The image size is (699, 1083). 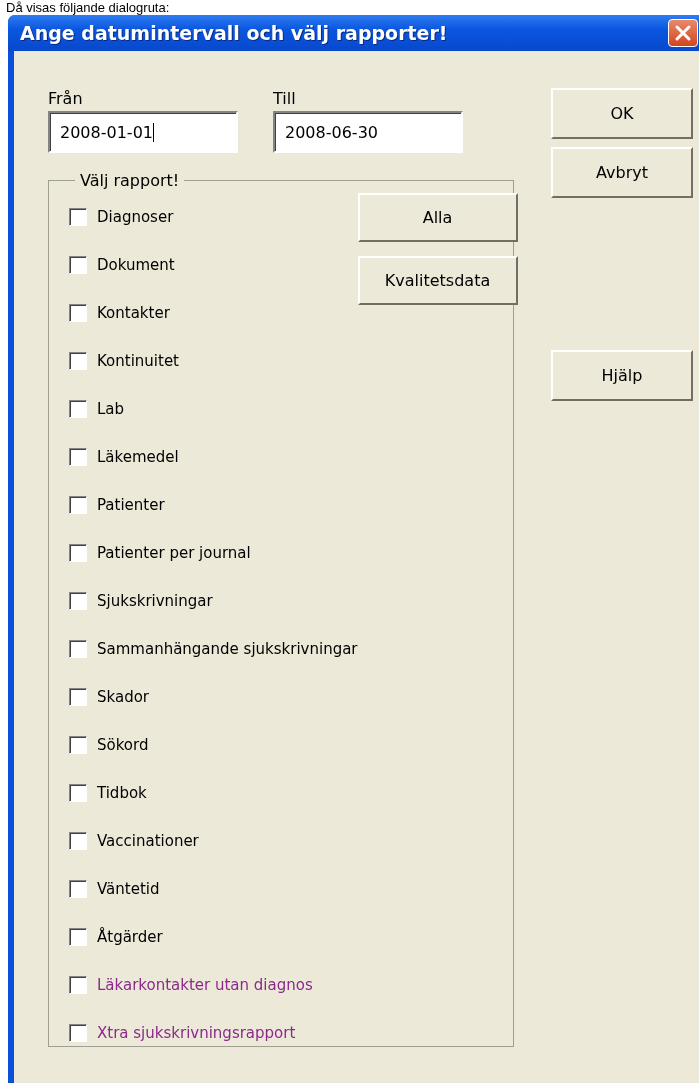 I want to click on dialog-button: Hjälp, so click(x=622, y=375).